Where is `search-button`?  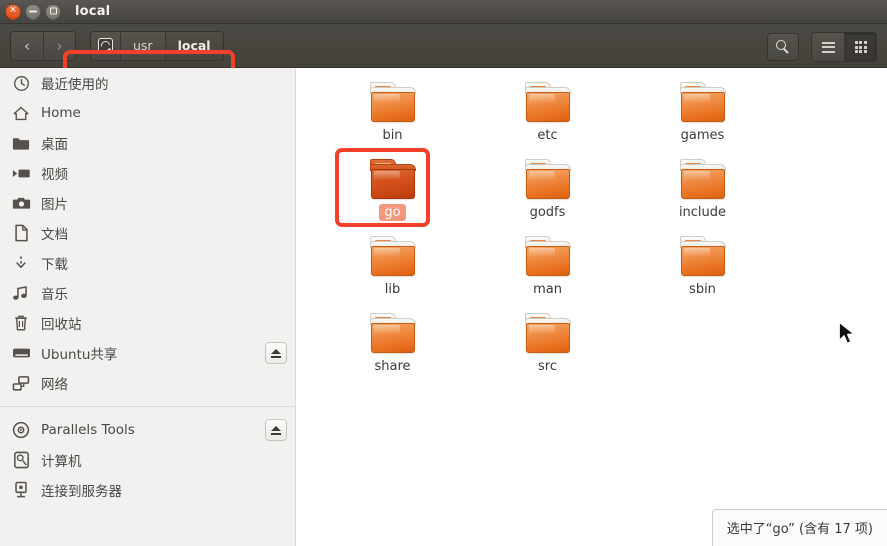 search-button is located at coordinates (783, 47).